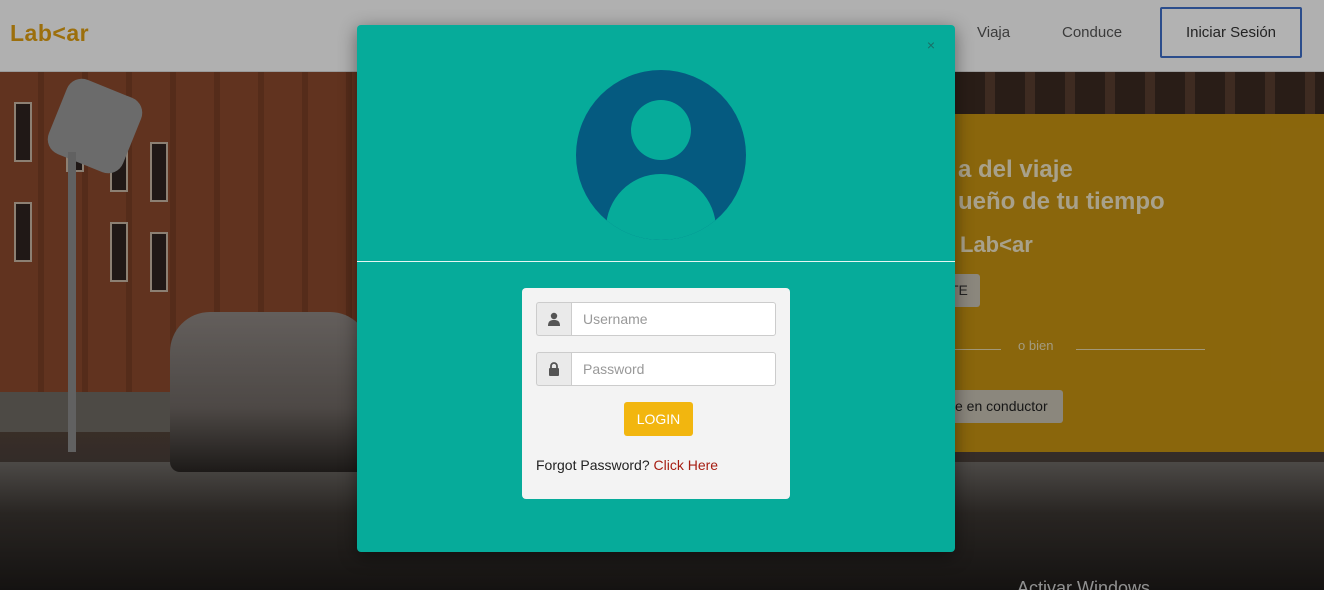 This screenshot has width=1324, height=590. Describe the element at coordinates (656, 261) in the screenshot. I see `modal-divider` at that location.